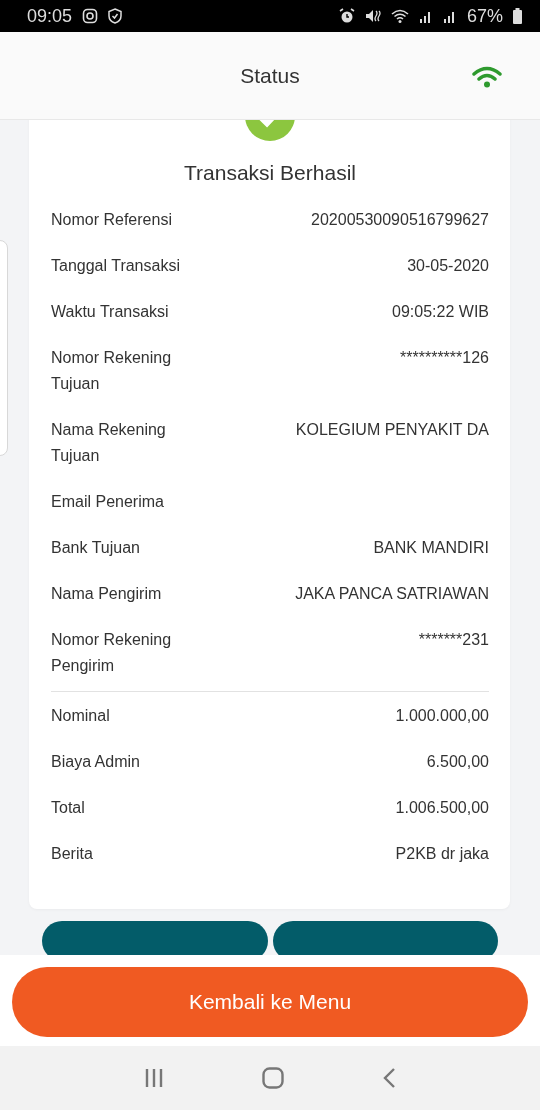  I want to click on back-icon, so click(389, 1078).